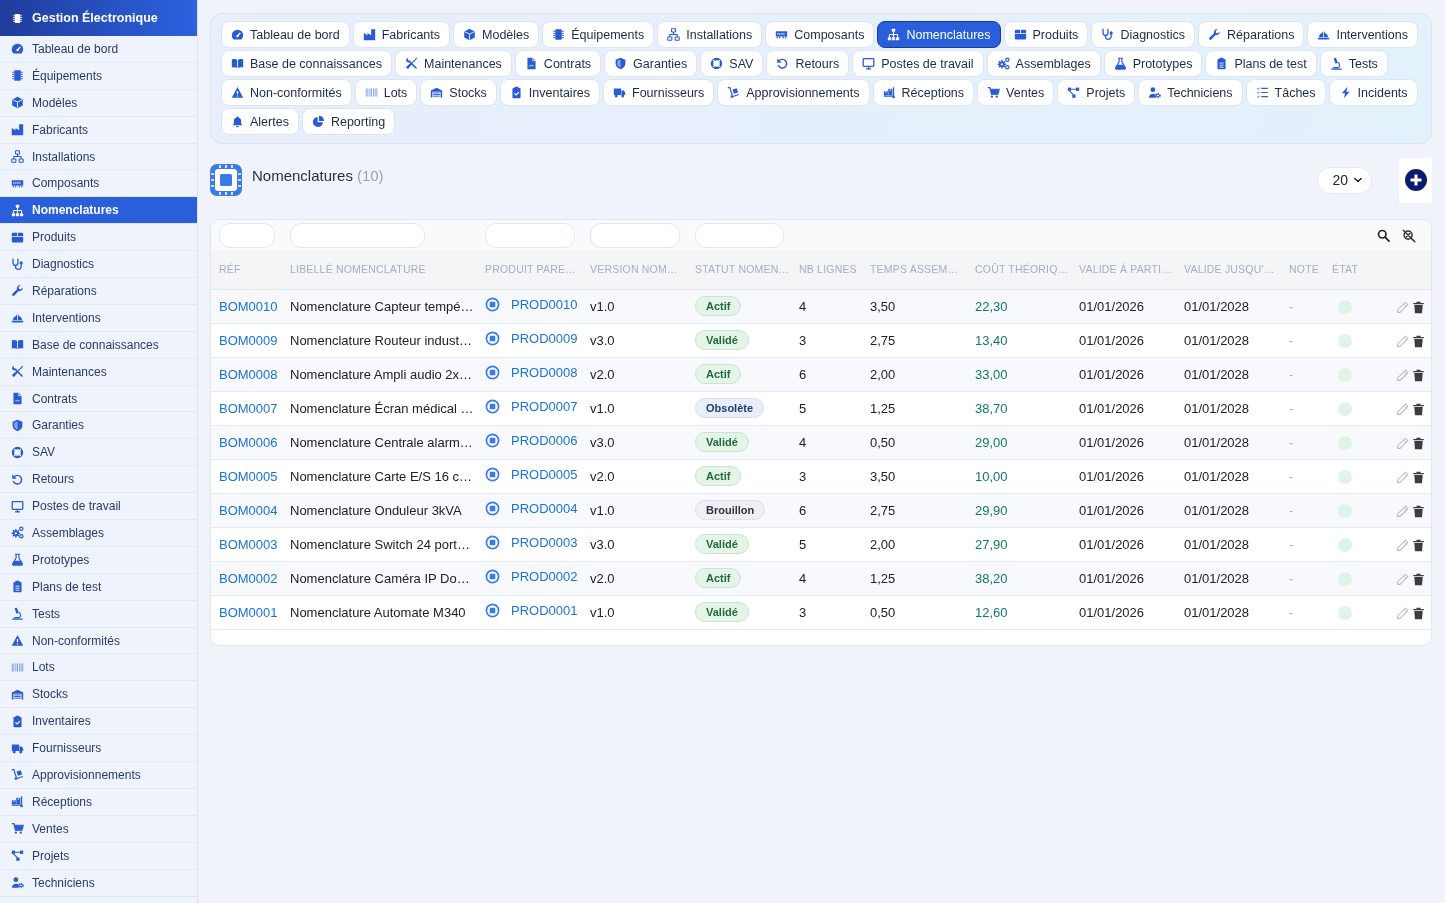 This screenshot has width=1445, height=903. What do you see at coordinates (1362, 34) in the screenshot?
I see `tab: Interventions` at bounding box center [1362, 34].